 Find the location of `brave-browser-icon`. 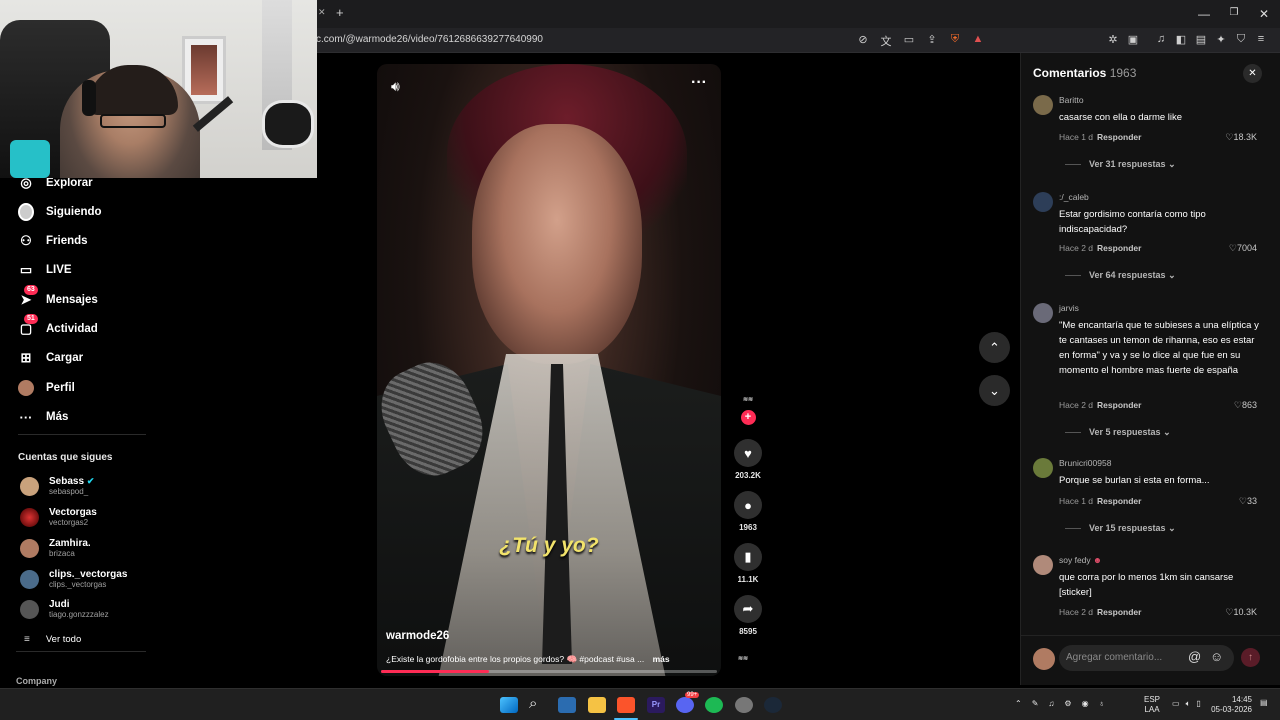

brave-browser-icon is located at coordinates (626, 705).